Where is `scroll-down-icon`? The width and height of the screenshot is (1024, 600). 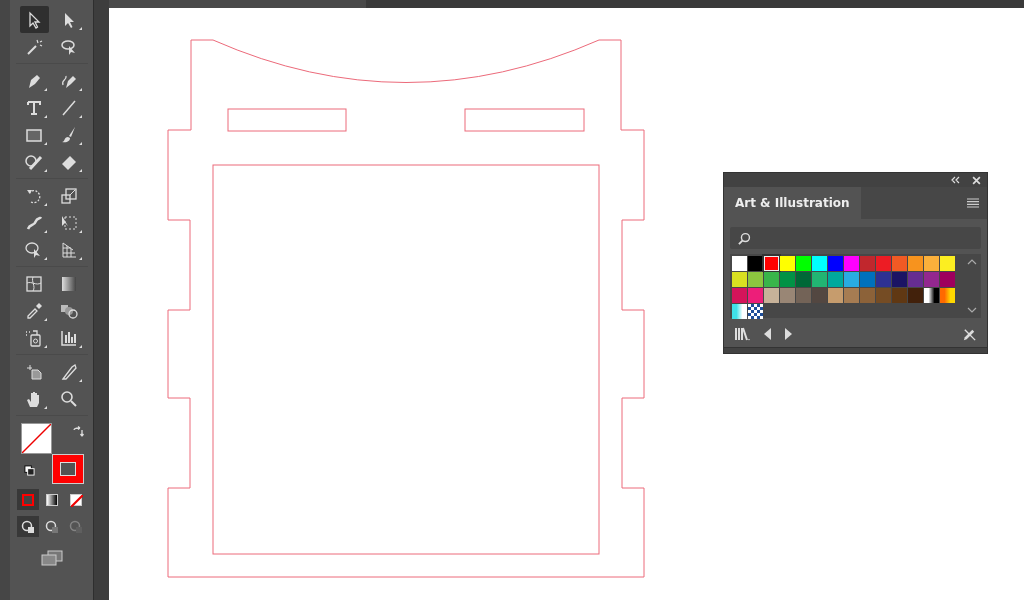
scroll-down-icon is located at coordinates (972, 310).